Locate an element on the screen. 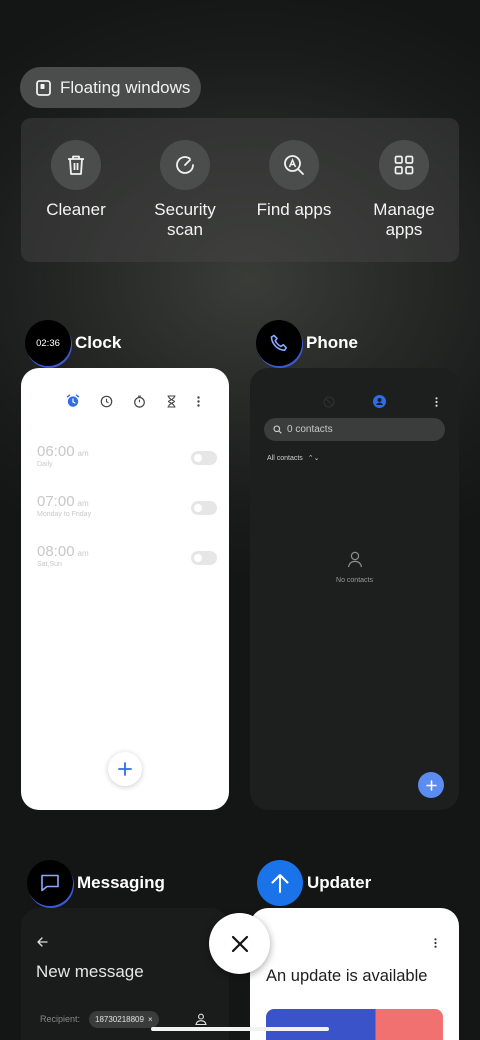 The height and width of the screenshot is (1040, 480). floating-windows-label: Floating windows is located at coordinates (125, 87).